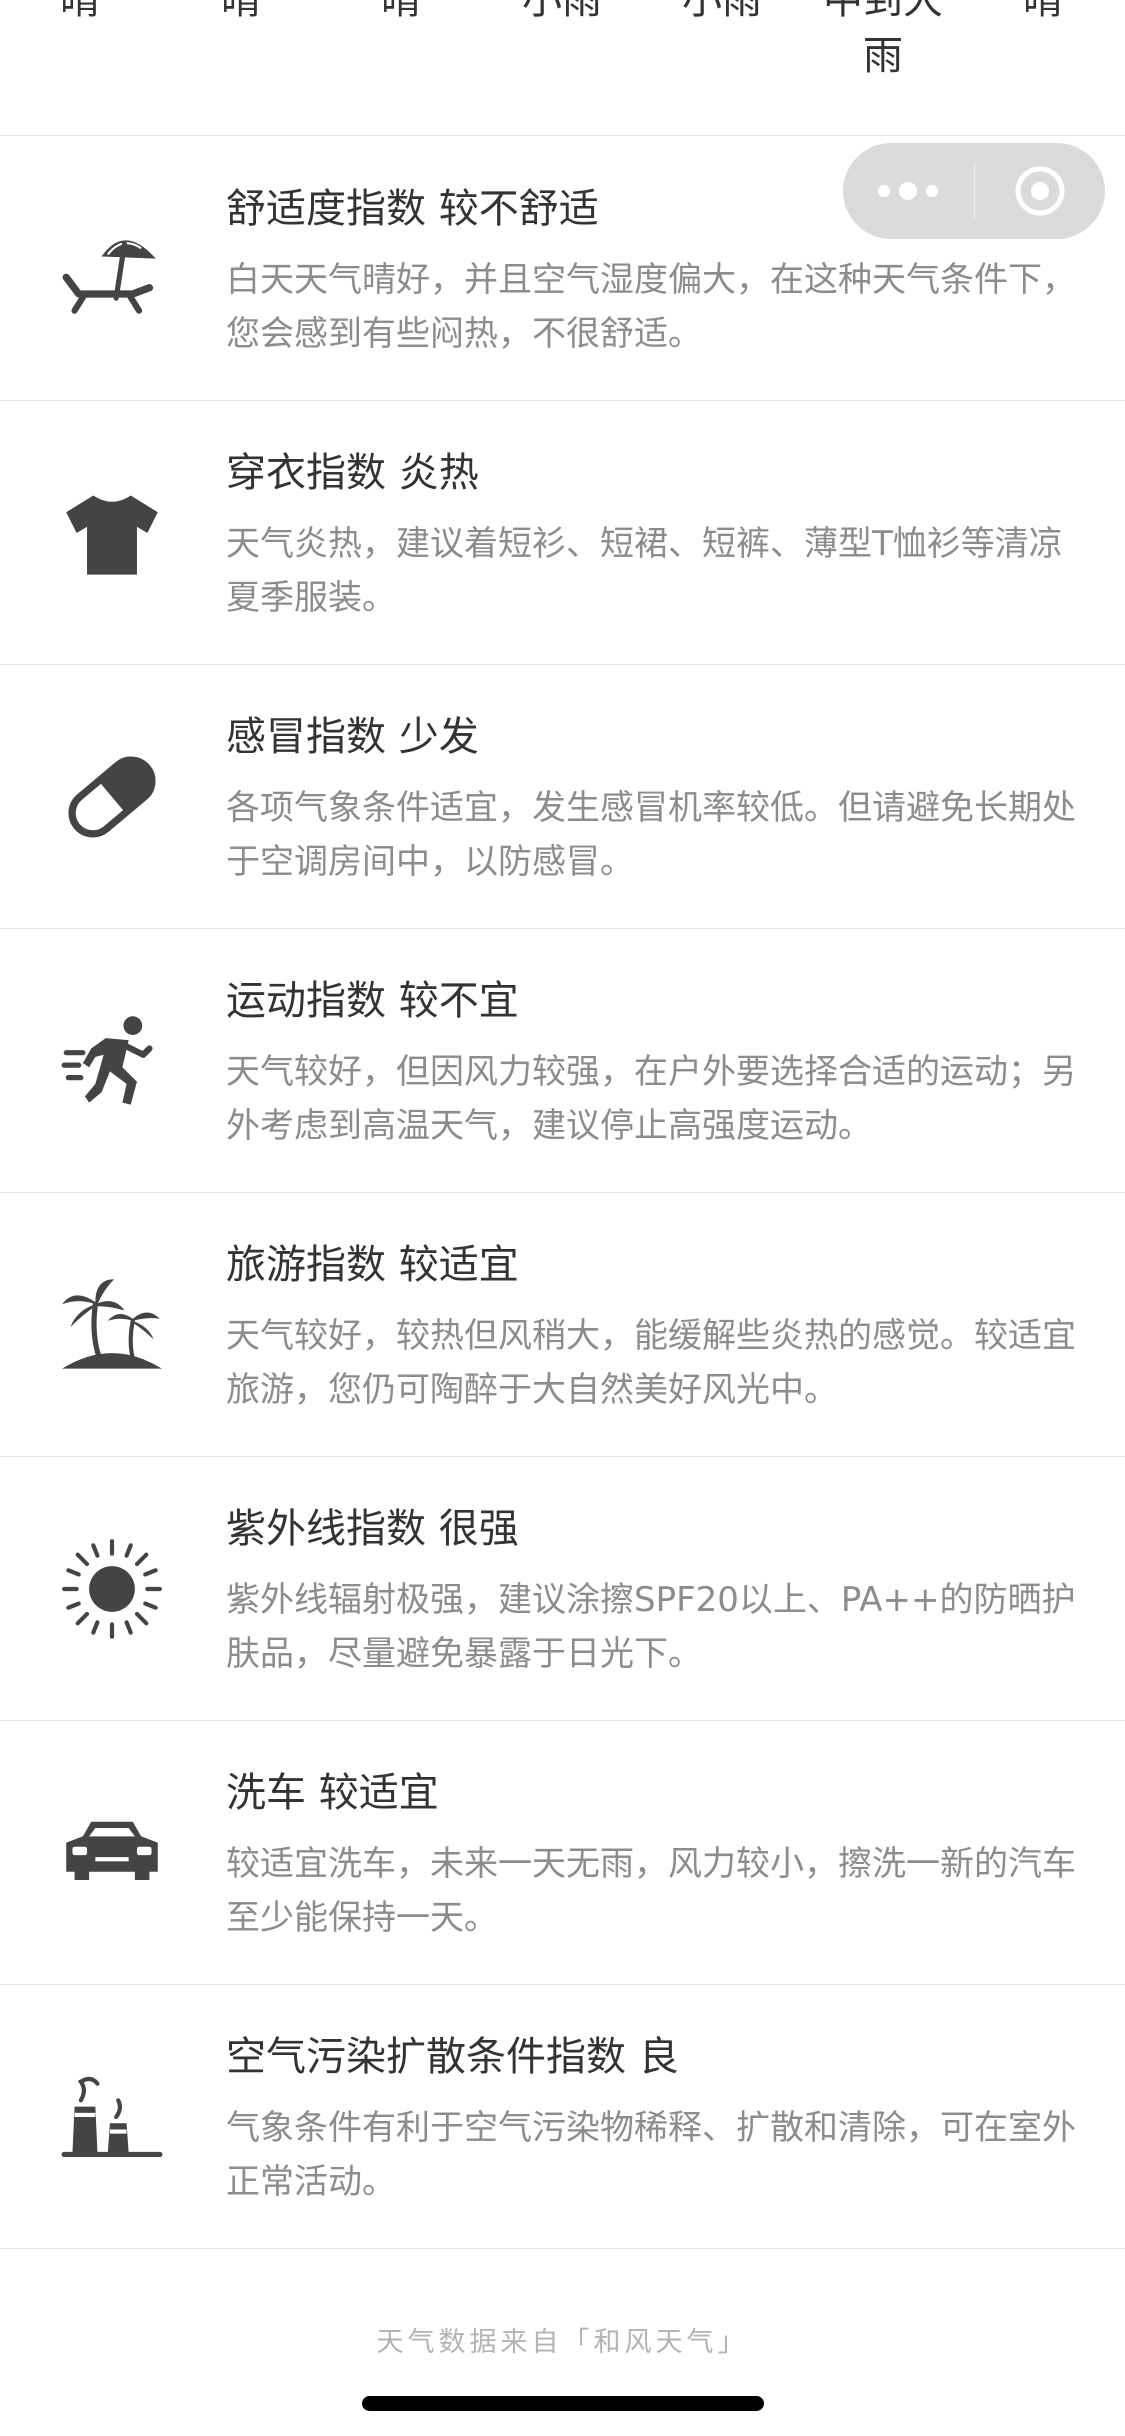  I want to click on home-indicator, so click(563, 2403).